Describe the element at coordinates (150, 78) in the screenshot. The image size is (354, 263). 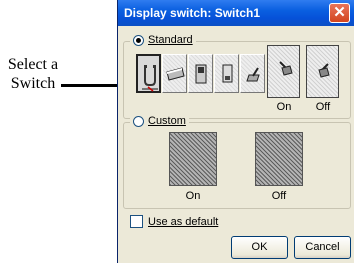
I see `toggle-magnet-icon` at that location.